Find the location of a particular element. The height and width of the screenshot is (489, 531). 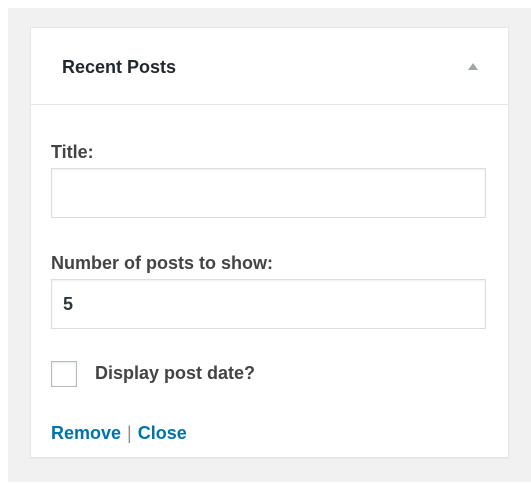

display-post-date-label: Display post date? is located at coordinates (175, 373).